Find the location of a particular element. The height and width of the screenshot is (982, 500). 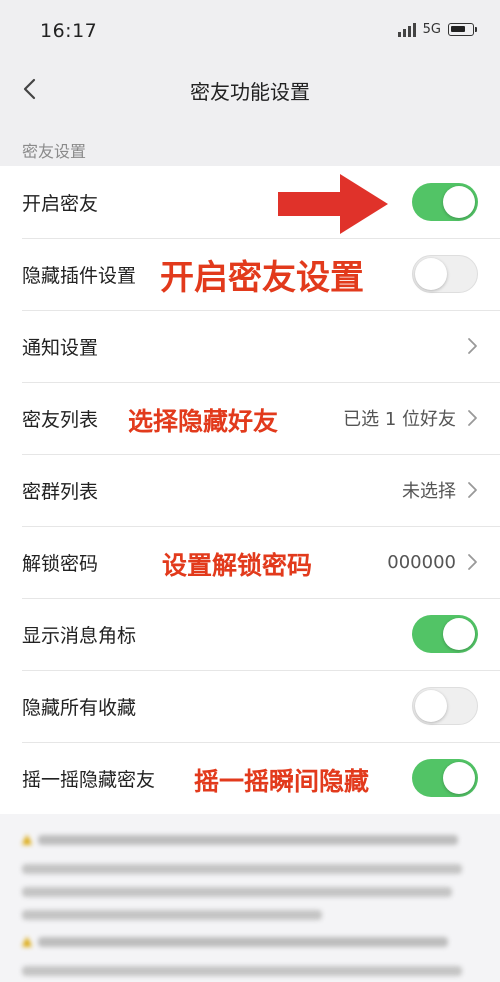

row-label: 解锁密码 is located at coordinates (60, 563).